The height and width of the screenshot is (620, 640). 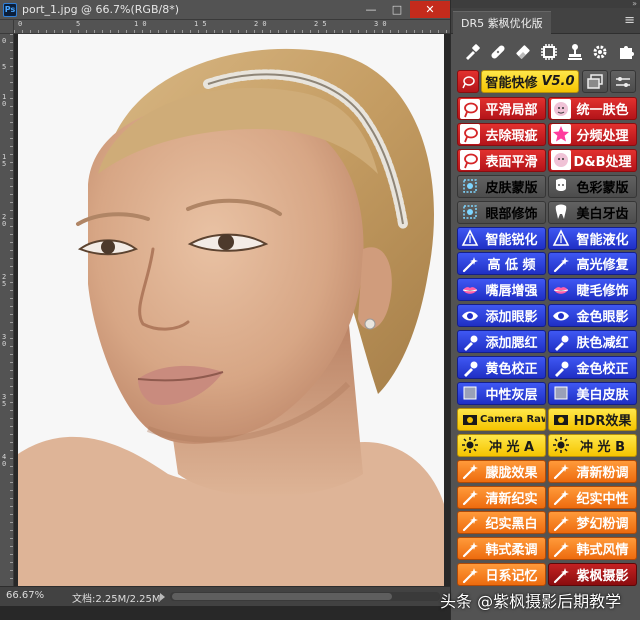 I want to click on panel-button: 日系记忆, so click(x=501, y=575).